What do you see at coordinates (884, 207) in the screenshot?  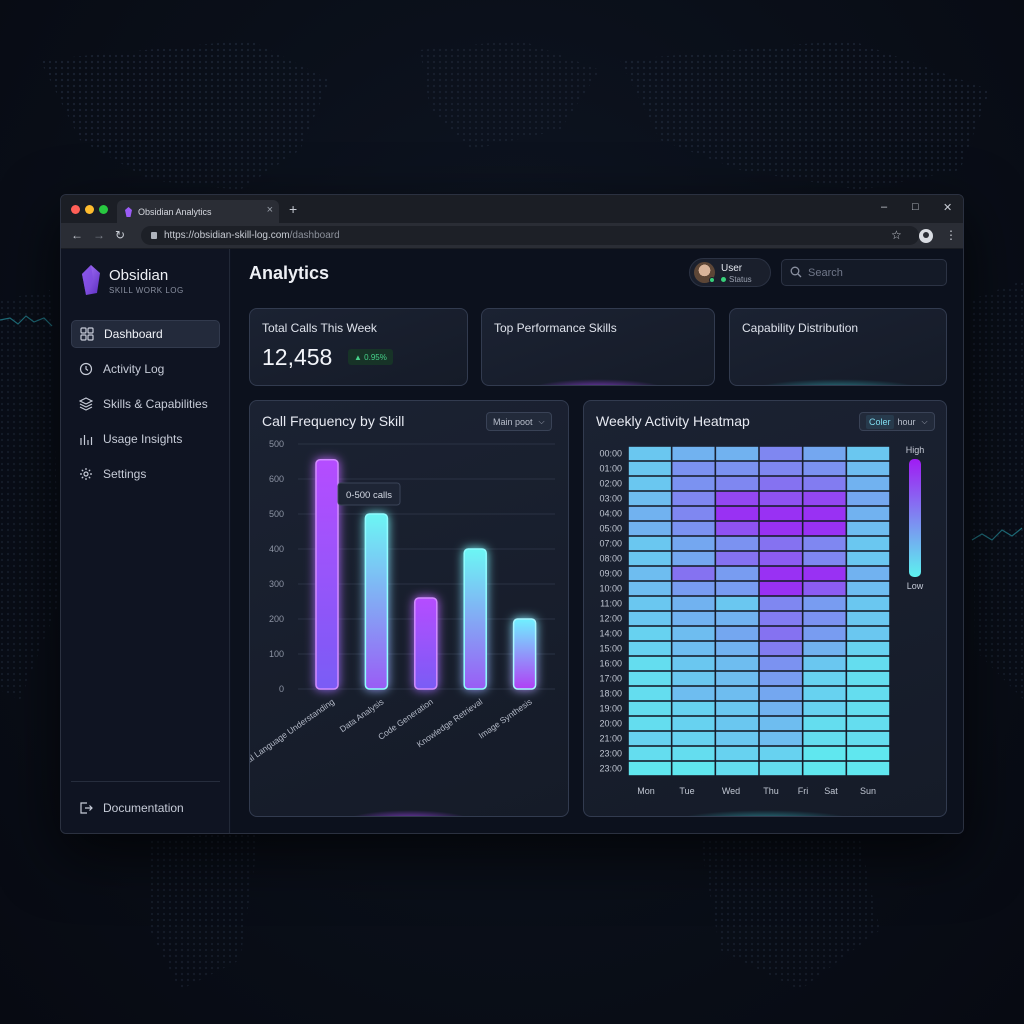 I see `minimize-icon: –` at bounding box center [884, 207].